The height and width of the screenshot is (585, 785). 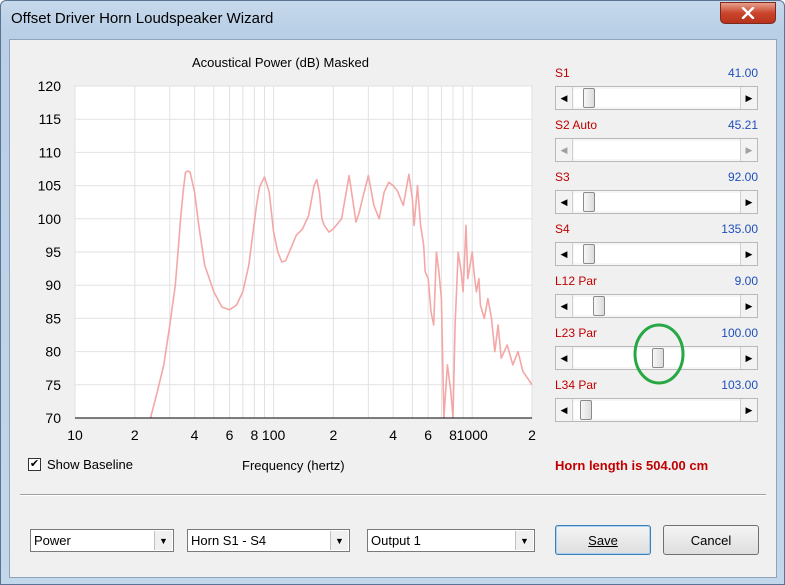 What do you see at coordinates (50, 186) in the screenshot?
I see `y-tick-label: 105` at bounding box center [50, 186].